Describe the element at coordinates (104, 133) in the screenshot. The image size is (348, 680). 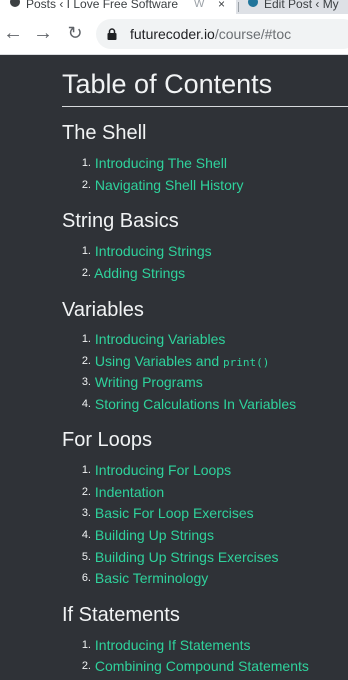
I see `section-heading-the-shell: The Shell` at that location.